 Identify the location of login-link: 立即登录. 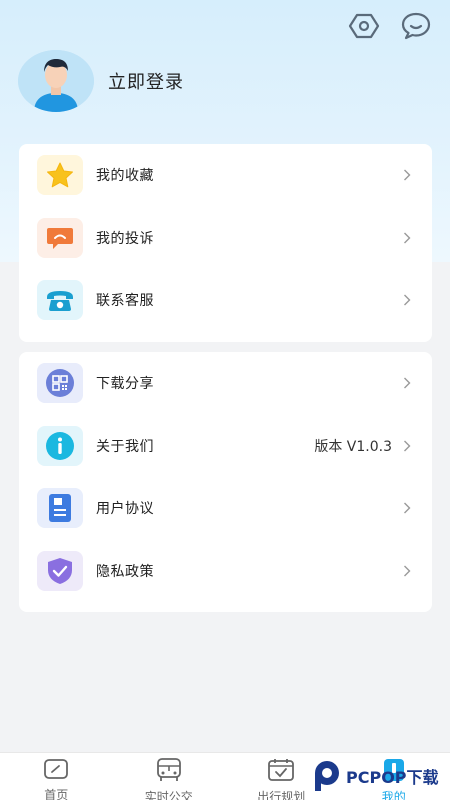
(146, 81).